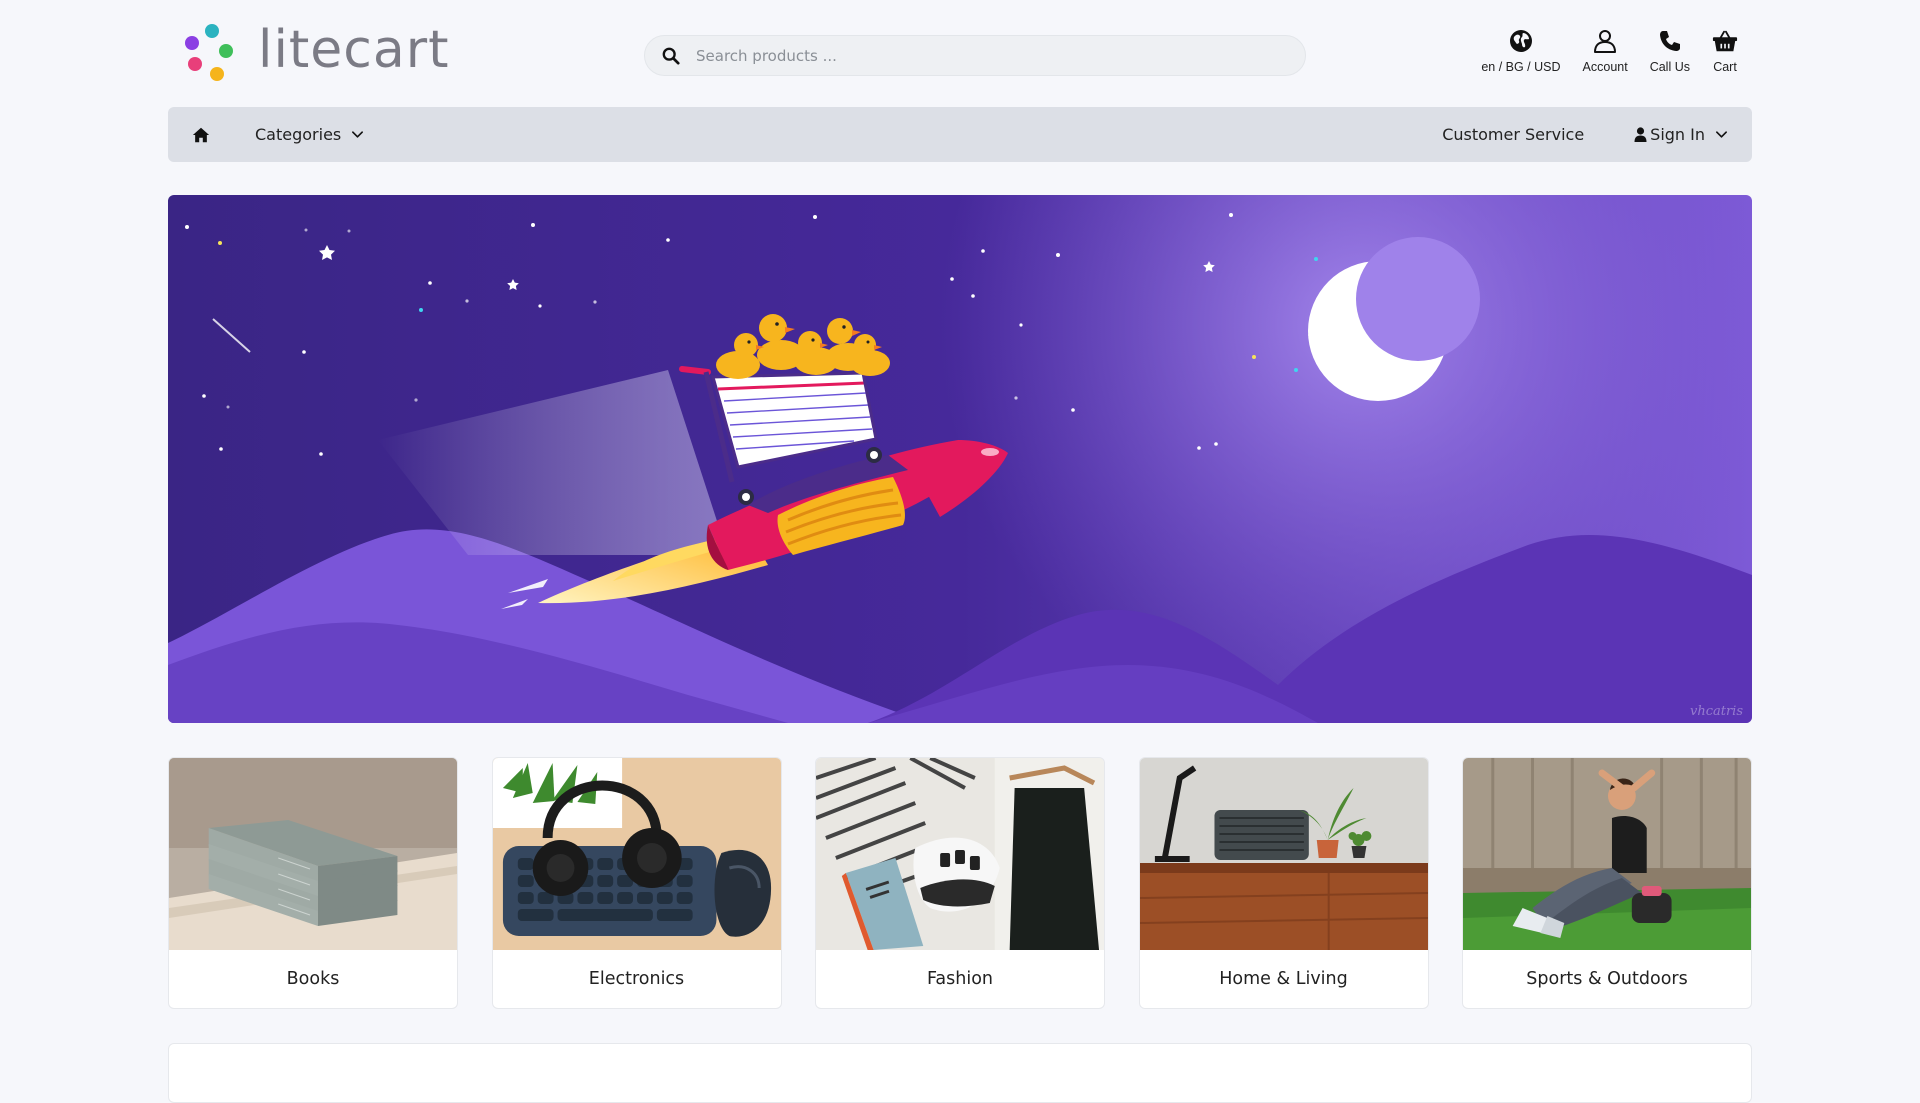 This screenshot has height=1103, width=1920. I want to click on sign-in-label: Sign In, so click(1677, 134).